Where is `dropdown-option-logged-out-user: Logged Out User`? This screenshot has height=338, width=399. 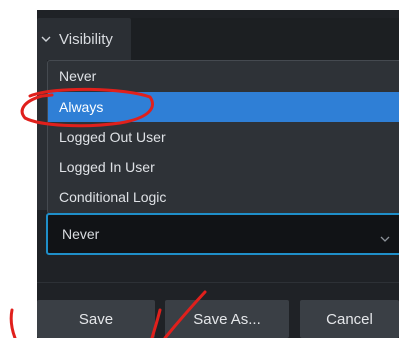
dropdown-option-logged-out-user: Logged Out User is located at coordinates (223, 137).